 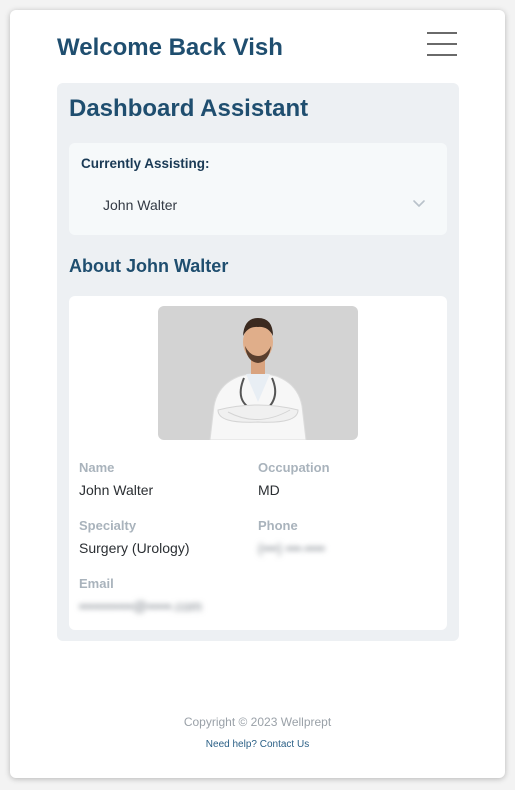 I want to click on panel-title: Dashboard Assistant, so click(x=189, y=108).